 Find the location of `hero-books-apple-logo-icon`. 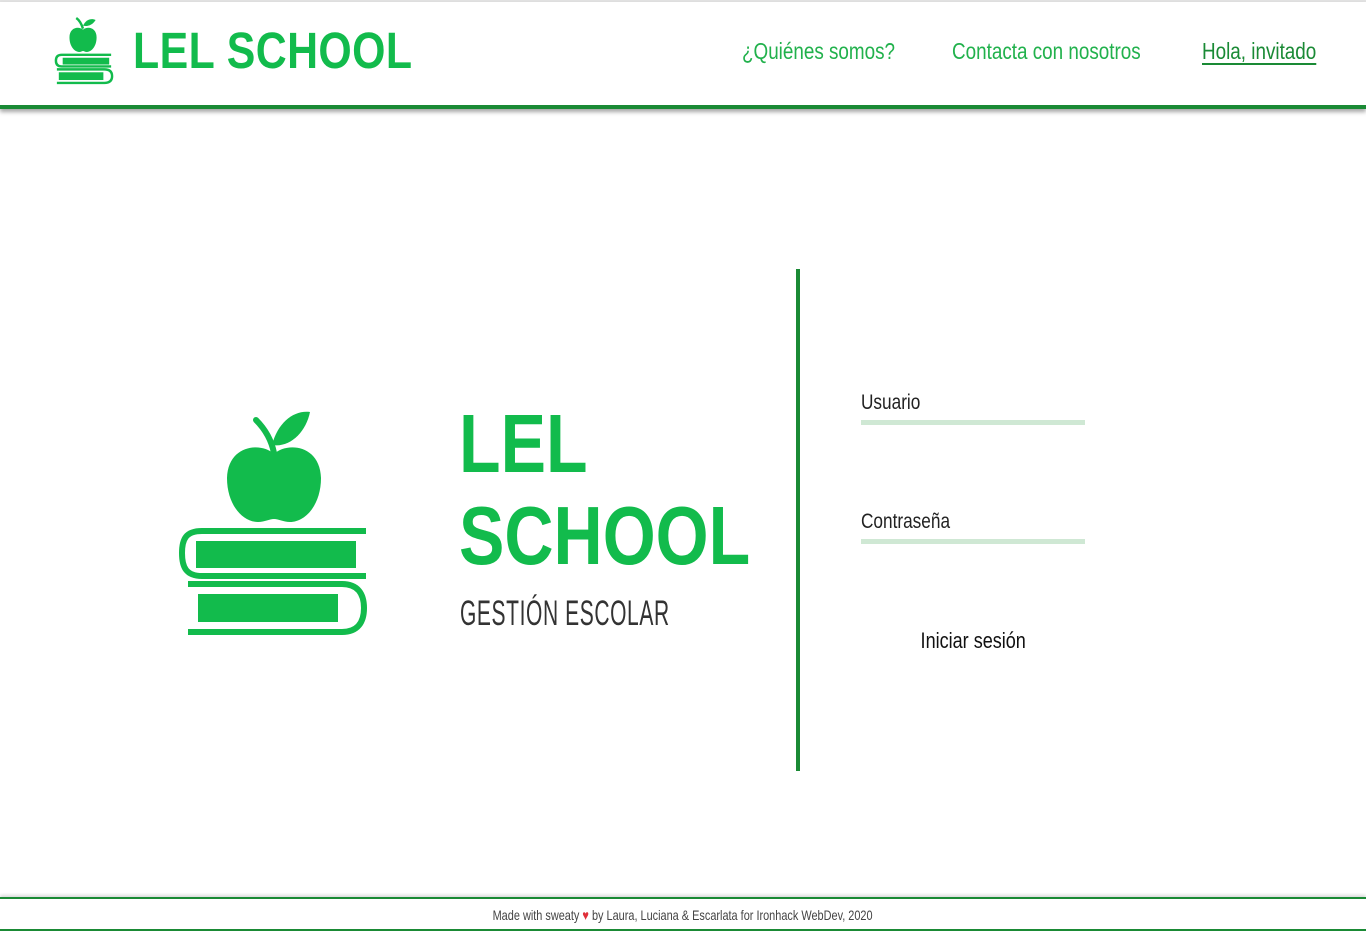

hero-books-apple-logo-icon is located at coordinates (273, 523).